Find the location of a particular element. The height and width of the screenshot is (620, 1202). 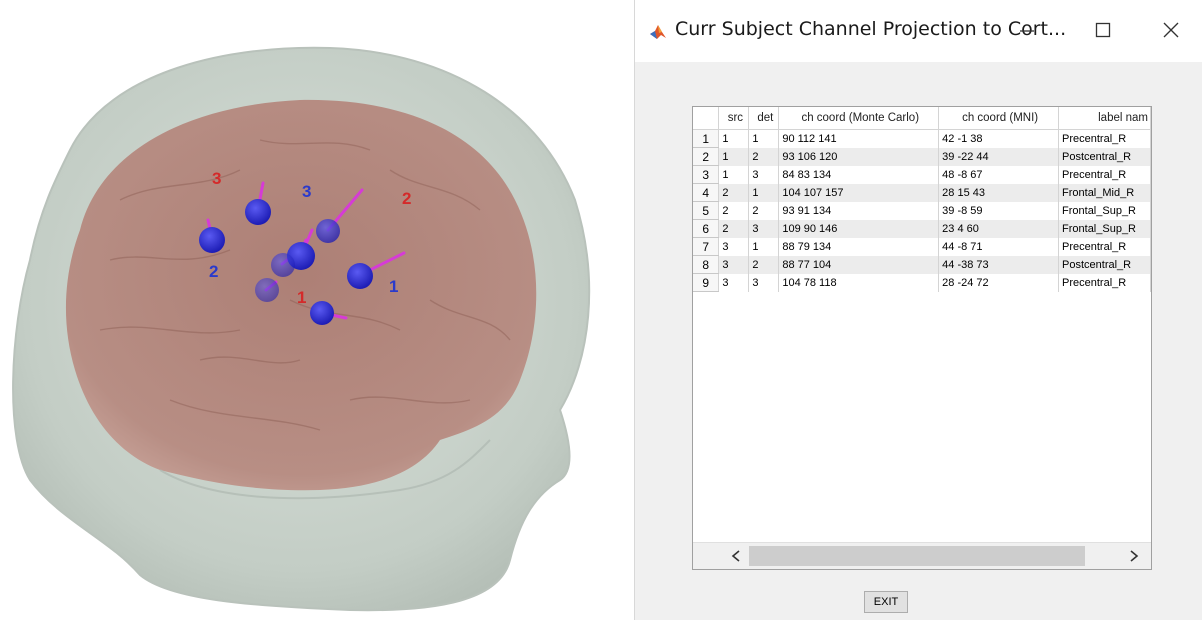

minimize-icon is located at coordinates (1027, 31).